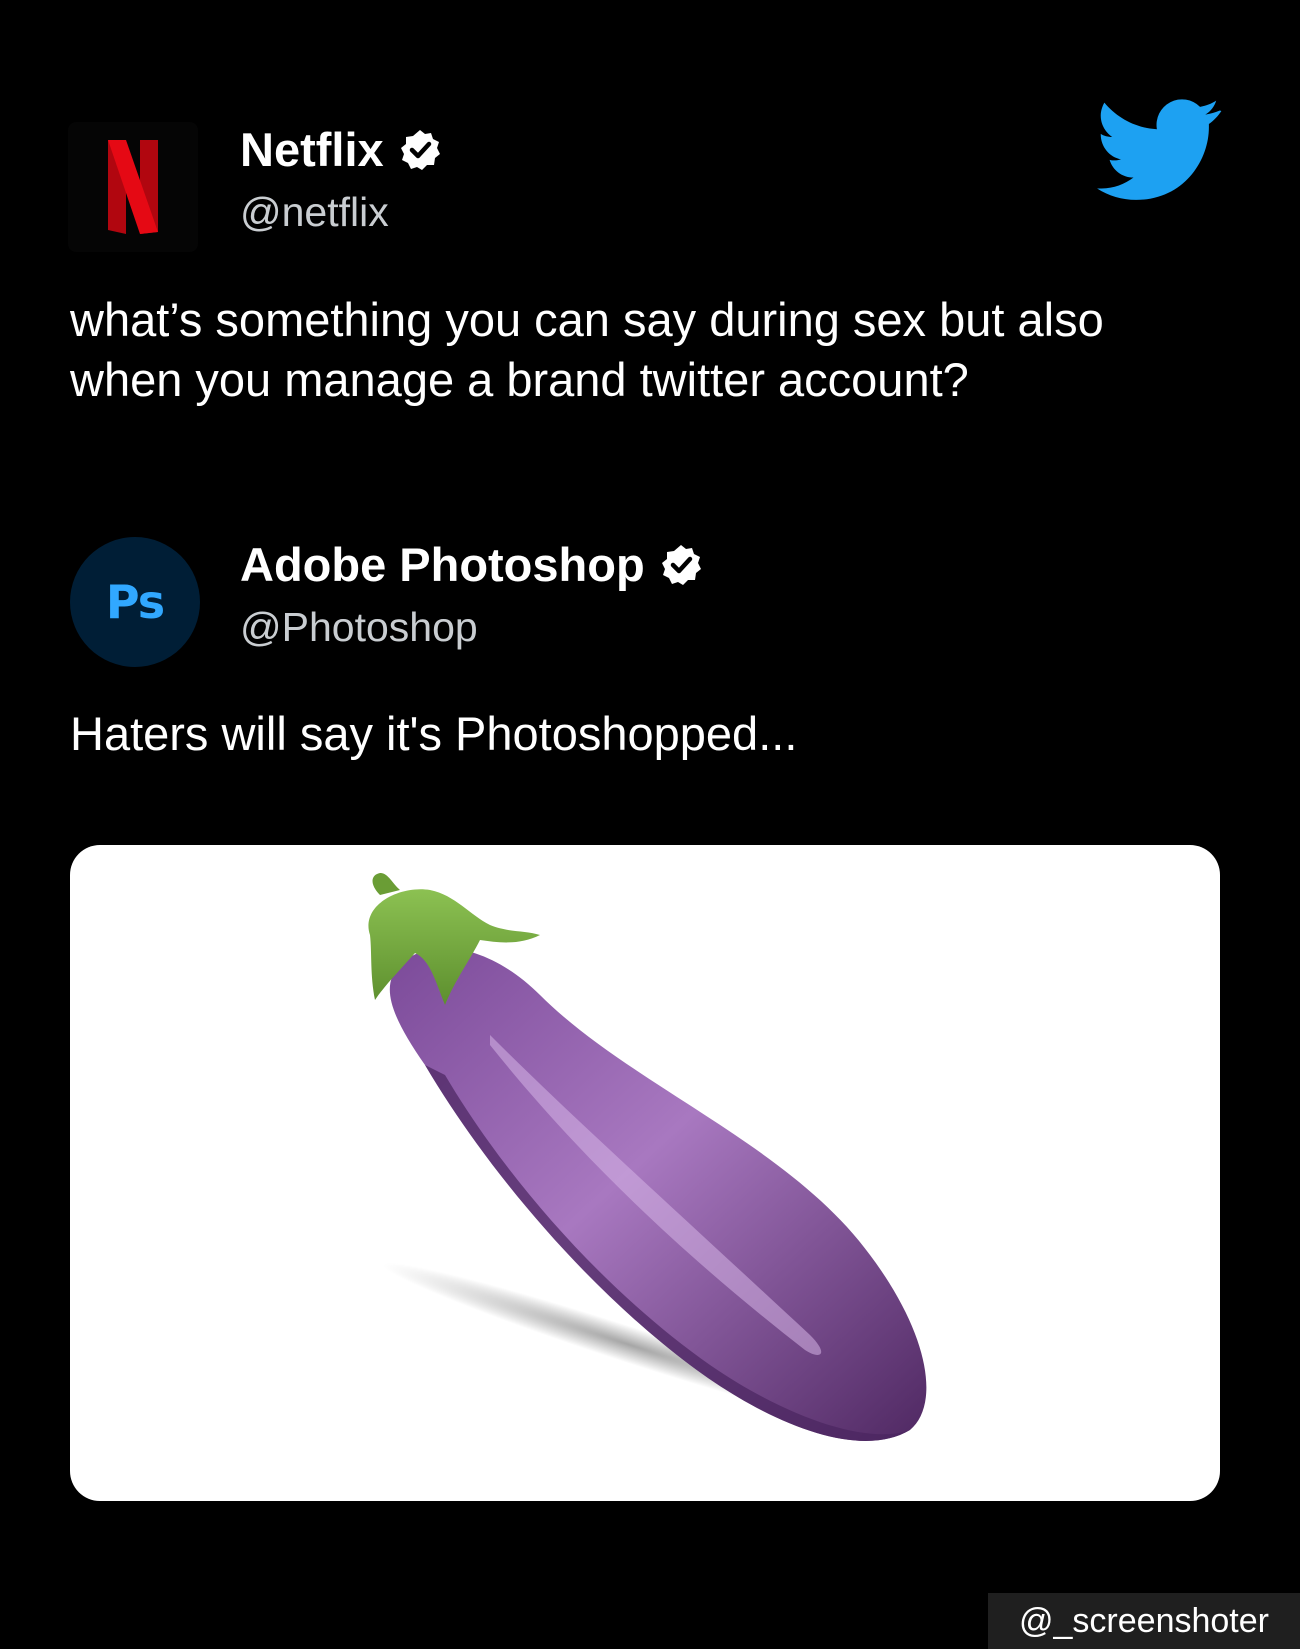 This screenshot has height=1649, width=1300. What do you see at coordinates (1144, 1621) in the screenshot?
I see `watermark: @_screenshoter` at bounding box center [1144, 1621].